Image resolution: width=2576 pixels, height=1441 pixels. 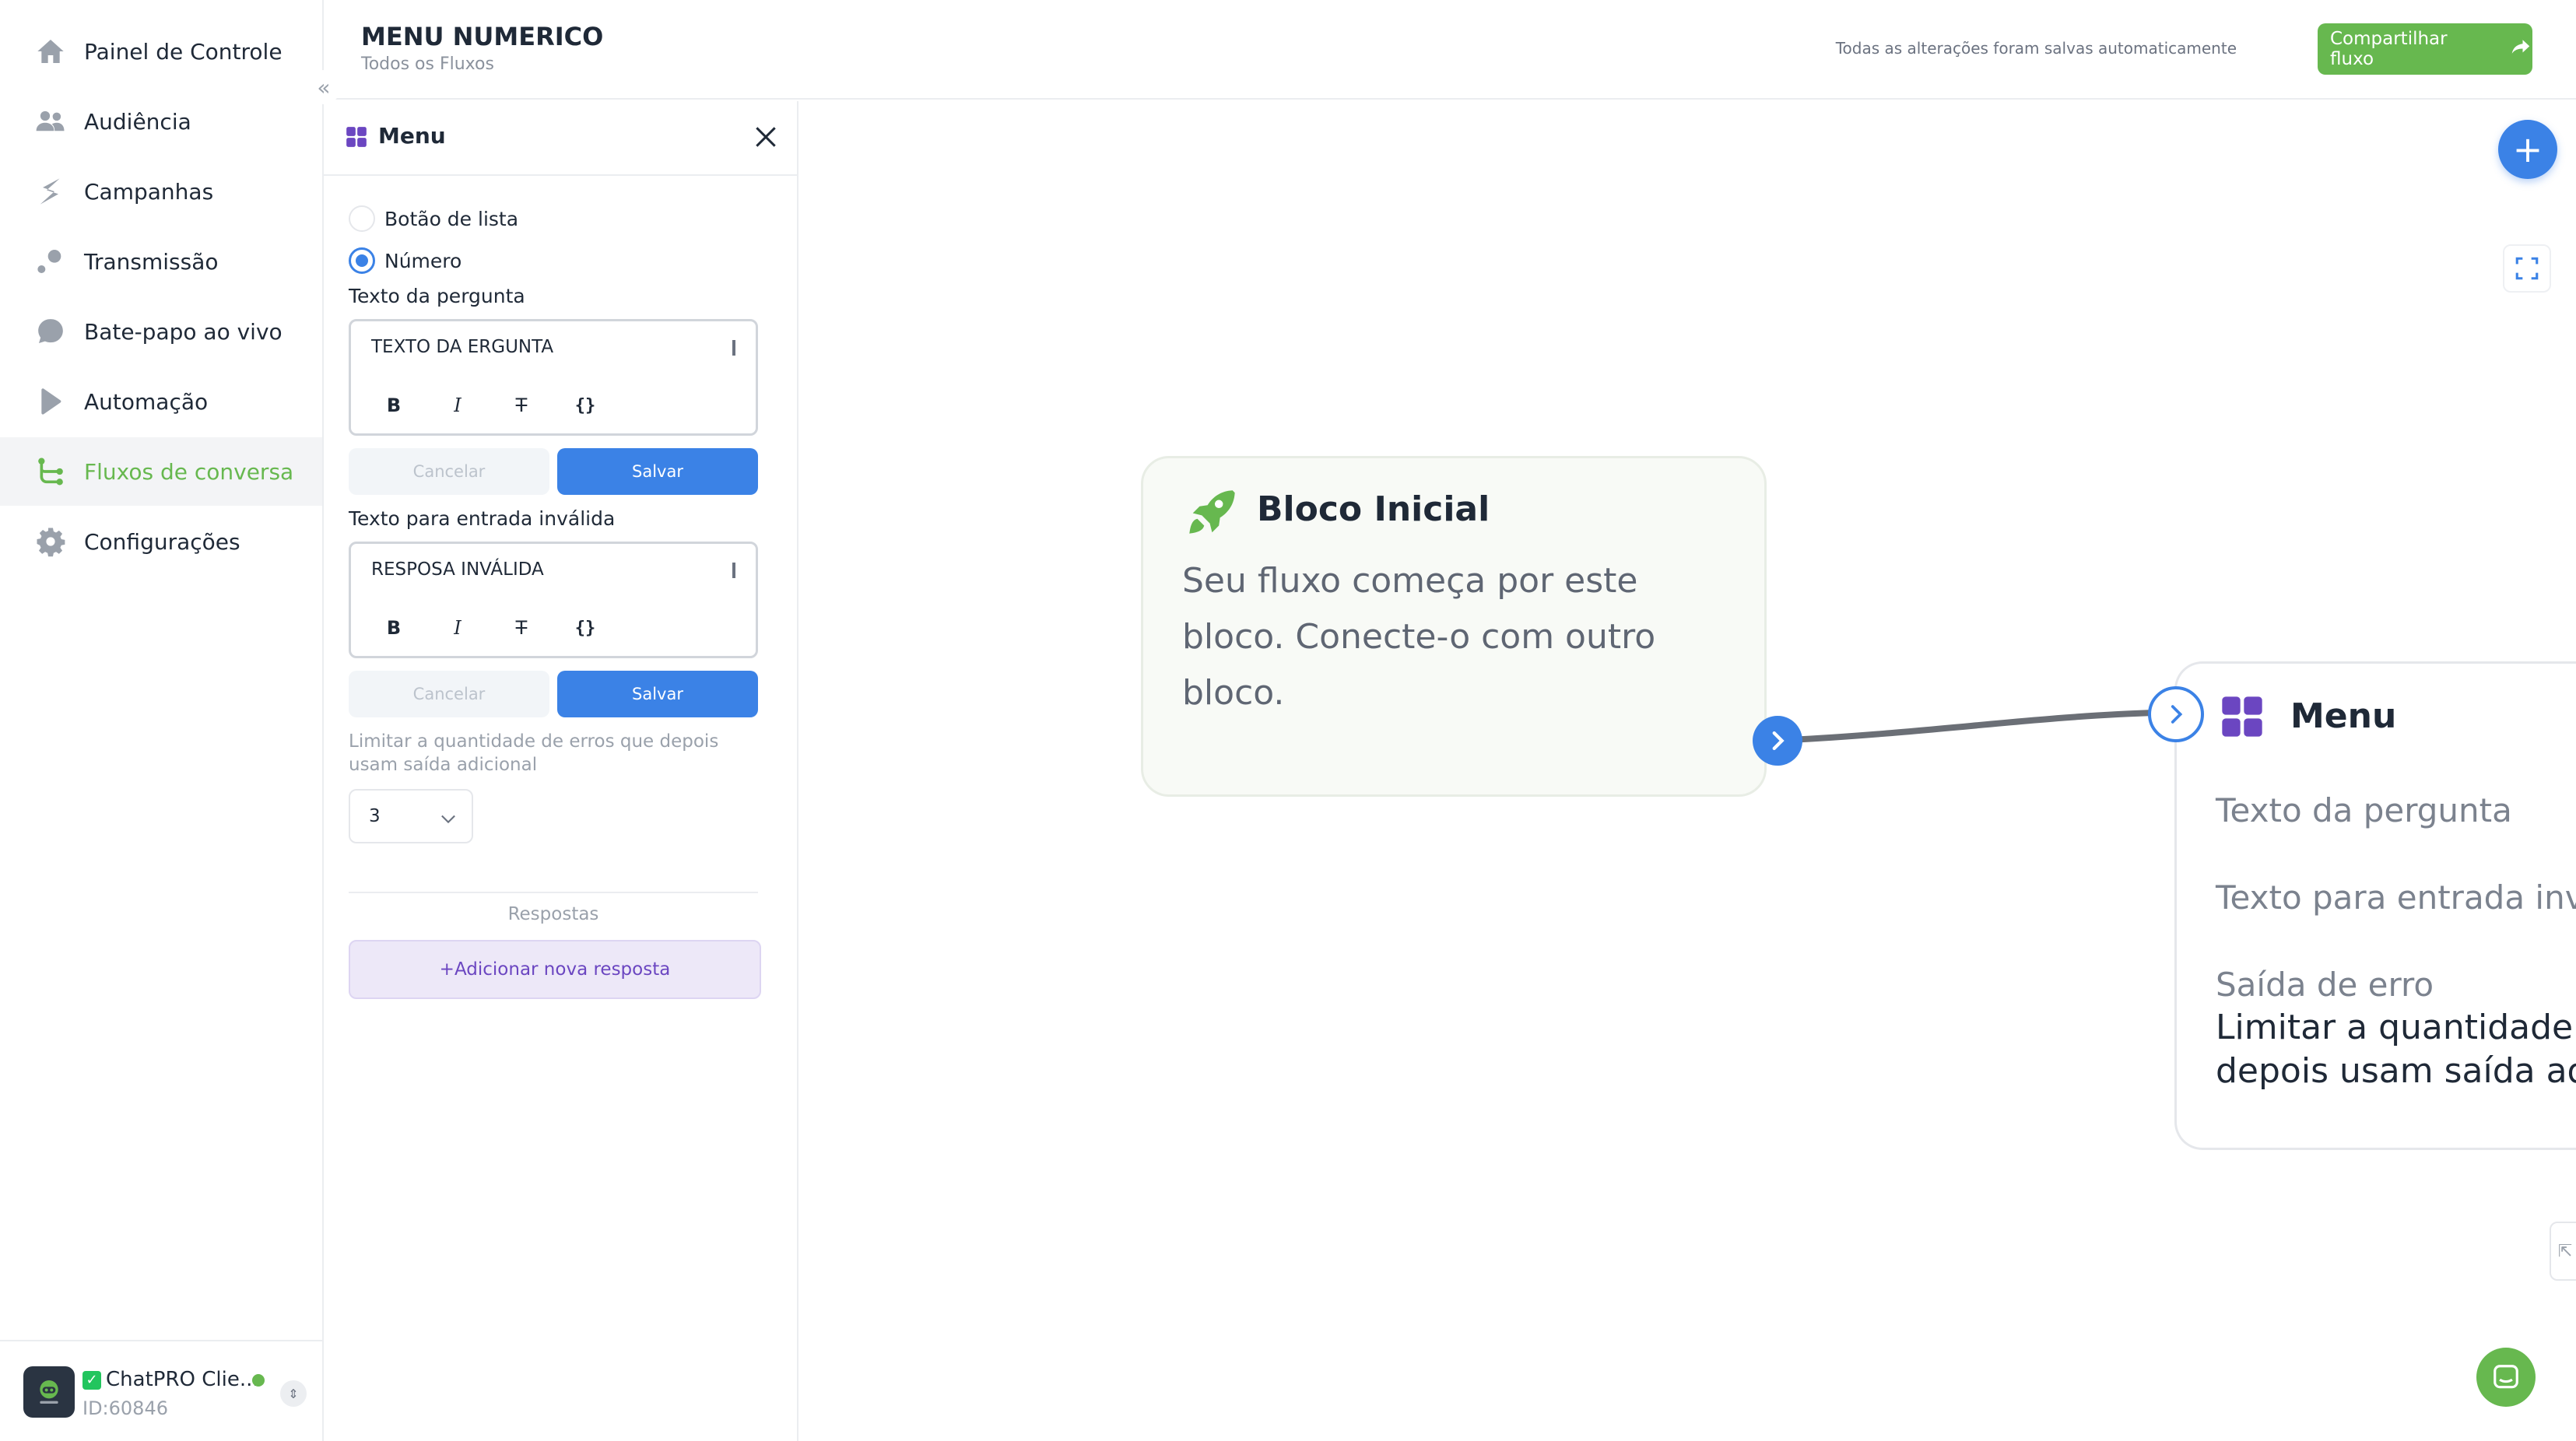 I want to click on share-flow-label: Compartilhar fluxo, so click(x=2389, y=49).